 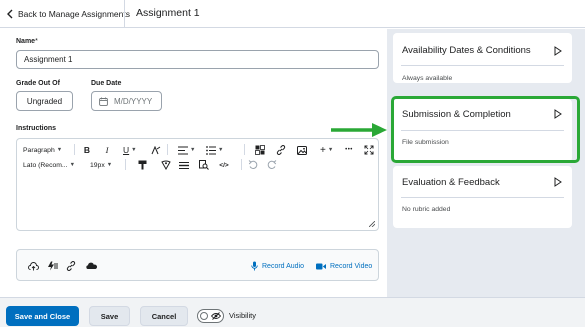 I want to click on due-date-label: Due Date, so click(x=106, y=83).